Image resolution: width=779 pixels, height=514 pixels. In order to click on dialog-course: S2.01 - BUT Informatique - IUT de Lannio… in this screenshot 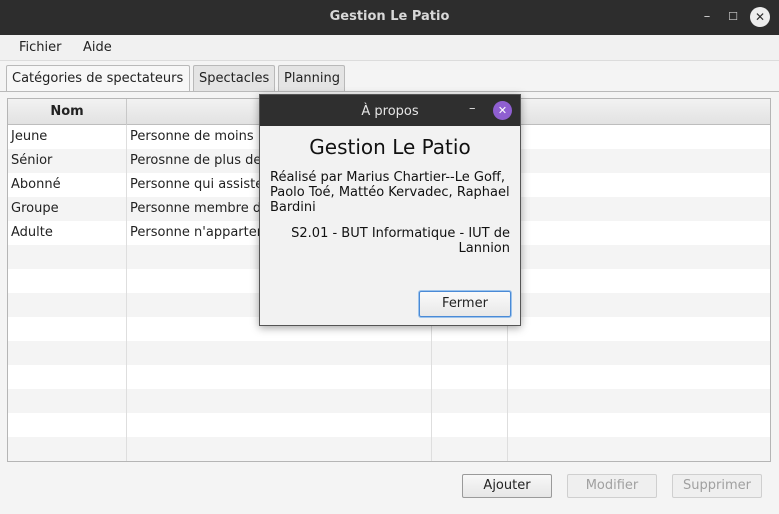, I will do `click(400, 241)`.